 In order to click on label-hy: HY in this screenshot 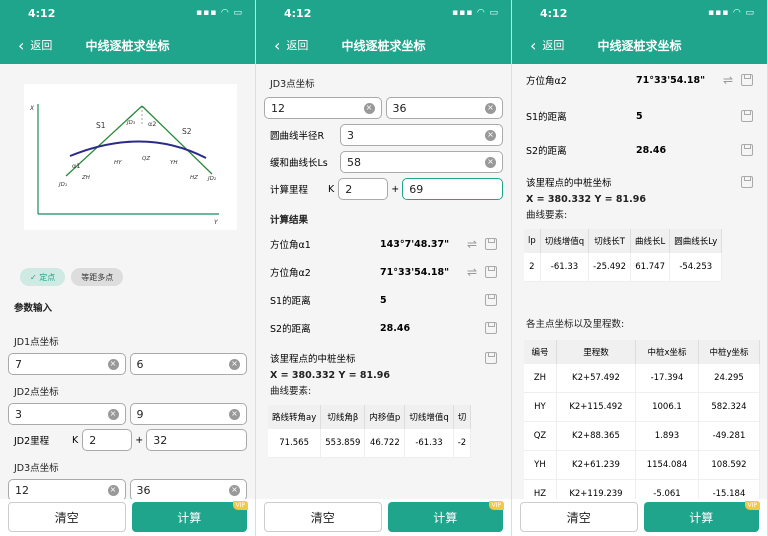, I will do `click(118, 163)`.